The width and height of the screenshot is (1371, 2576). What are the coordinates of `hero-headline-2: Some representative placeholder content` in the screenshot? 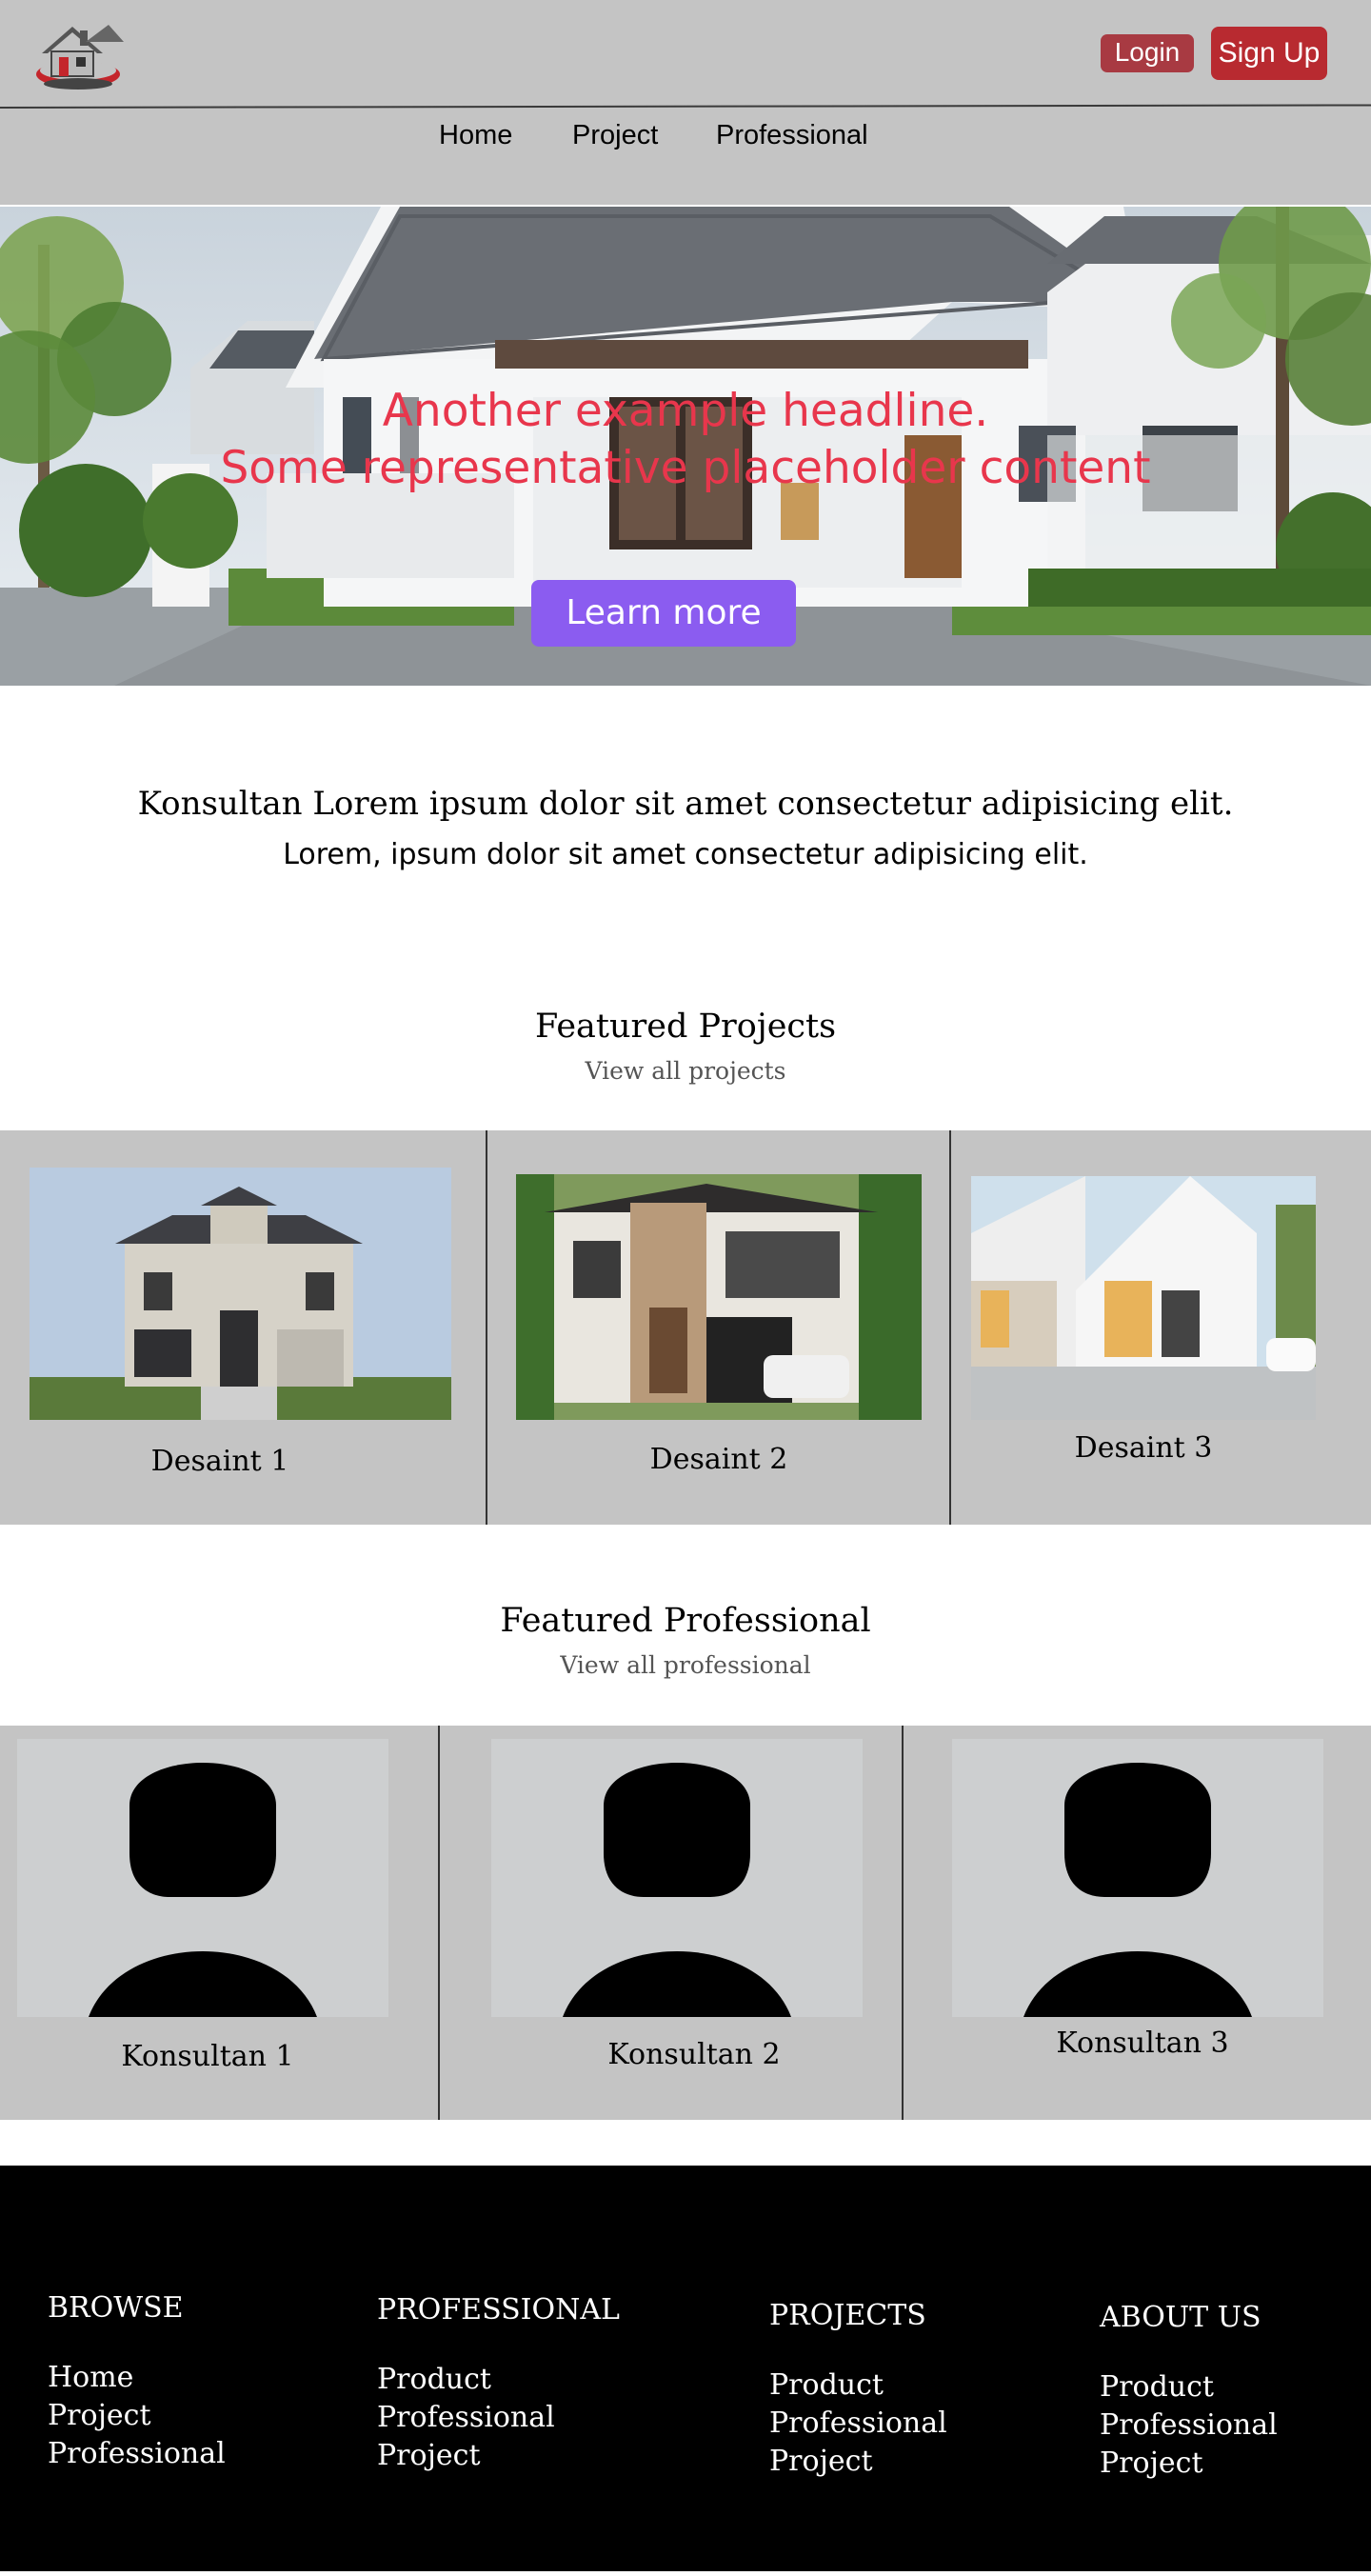 It's located at (685, 468).